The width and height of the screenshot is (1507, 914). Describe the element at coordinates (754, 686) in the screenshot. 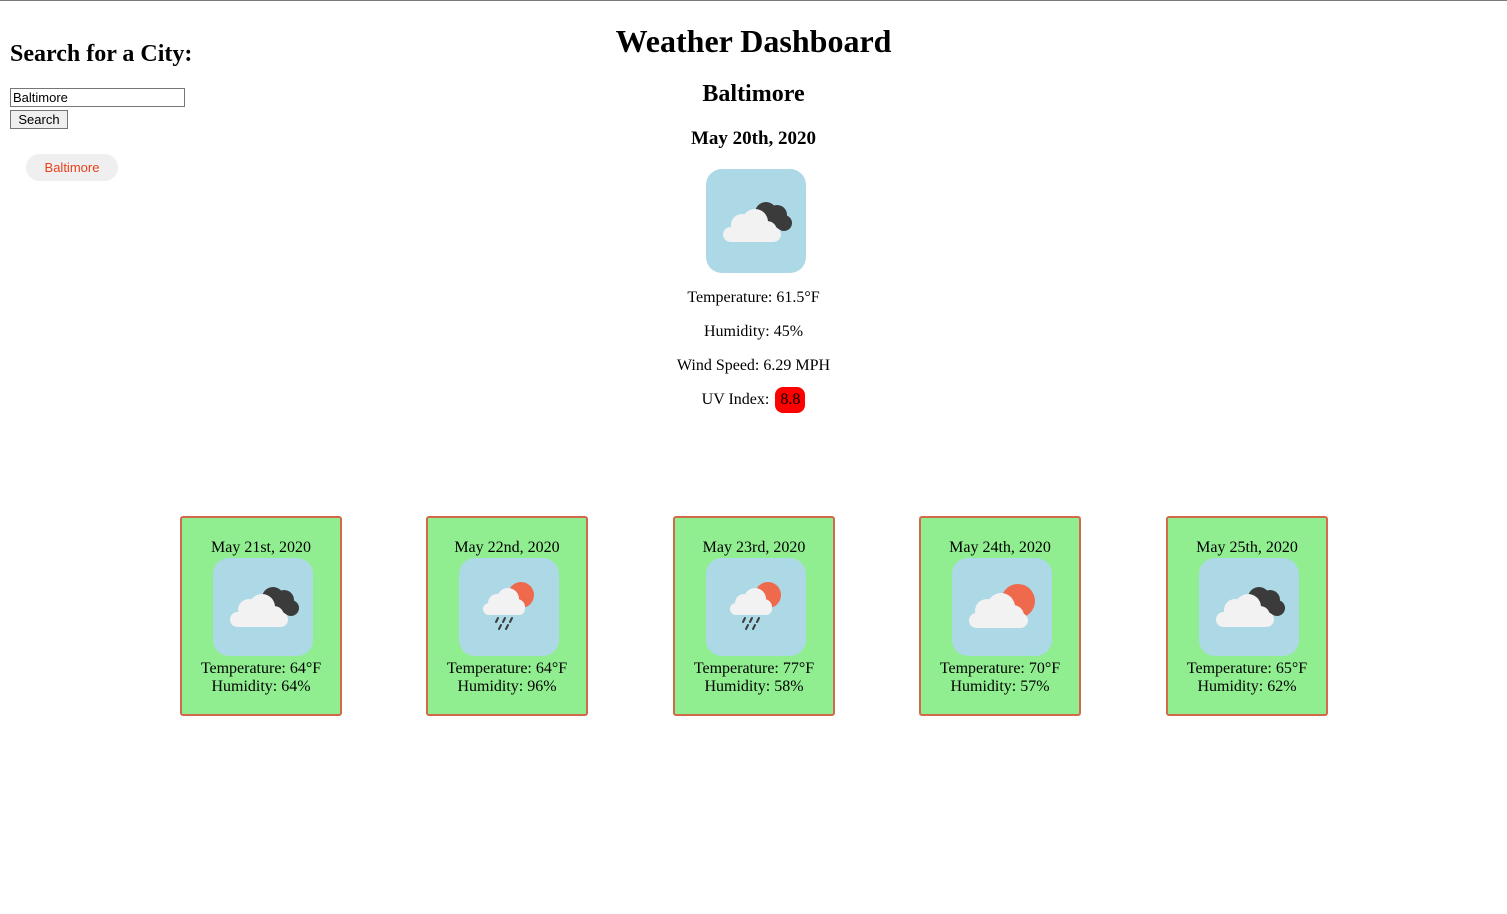

I see `forecast-humidity: Humidity: 58%` at that location.